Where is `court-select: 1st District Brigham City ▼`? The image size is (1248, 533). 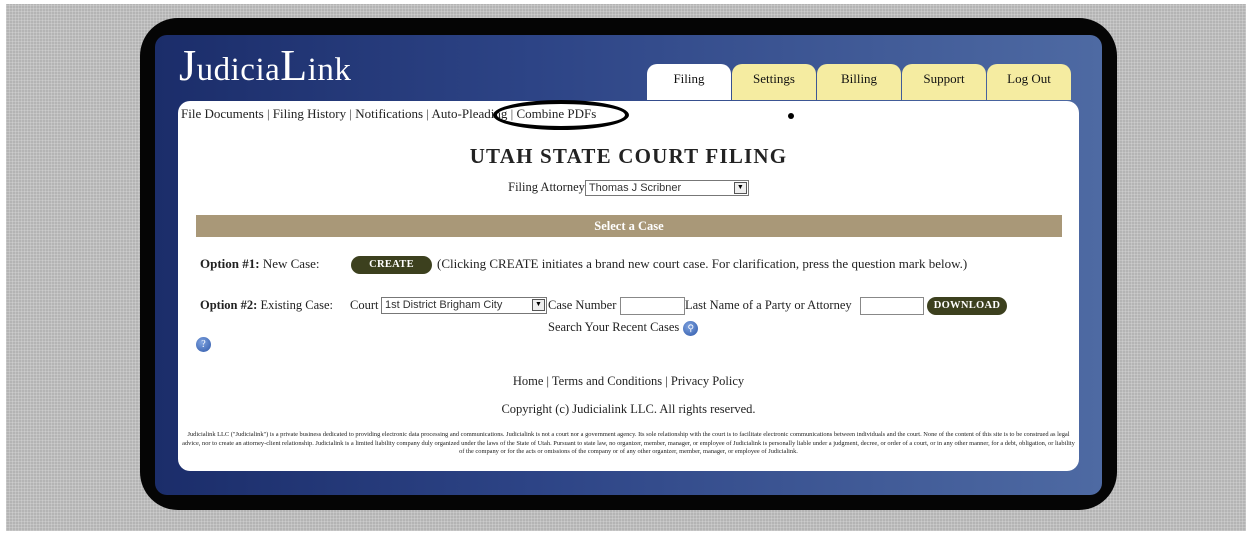 court-select: 1st District Brigham City ▼ is located at coordinates (464, 305).